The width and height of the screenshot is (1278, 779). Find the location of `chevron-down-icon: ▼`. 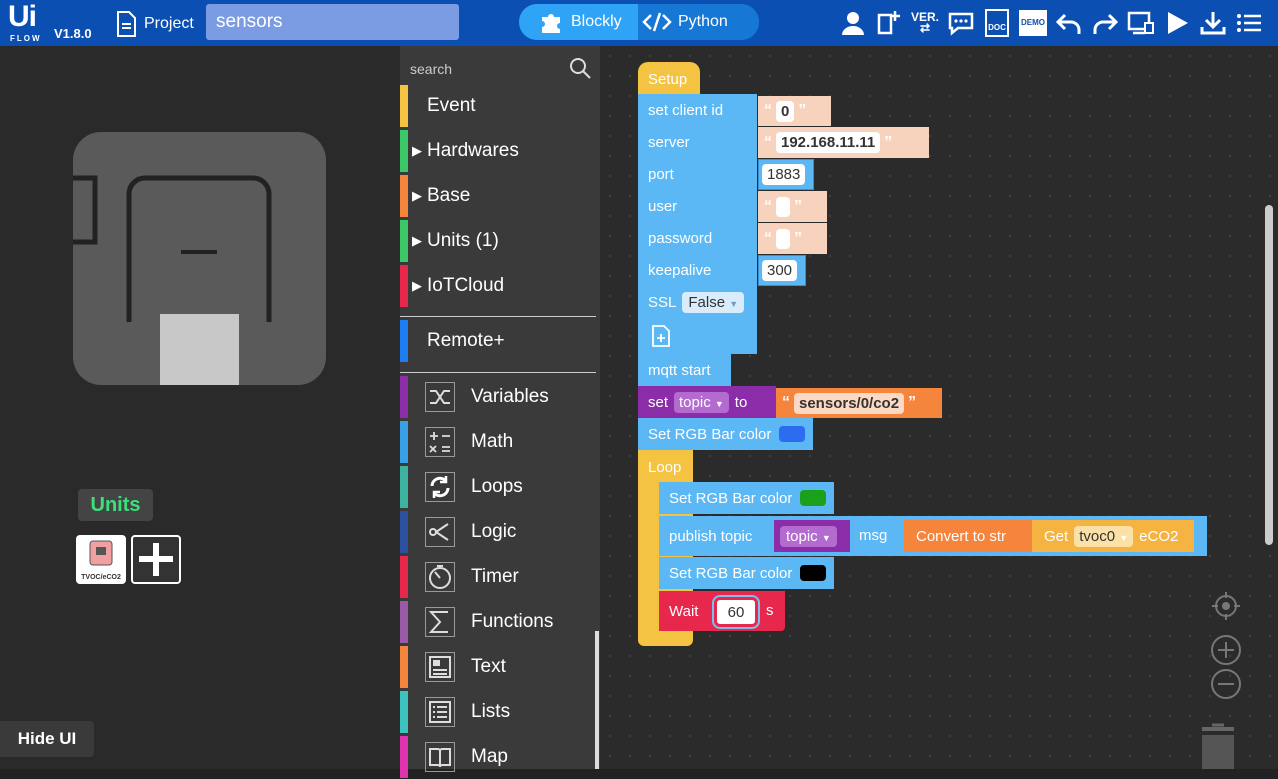

chevron-down-icon: ▼ is located at coordinates (1124, 537).